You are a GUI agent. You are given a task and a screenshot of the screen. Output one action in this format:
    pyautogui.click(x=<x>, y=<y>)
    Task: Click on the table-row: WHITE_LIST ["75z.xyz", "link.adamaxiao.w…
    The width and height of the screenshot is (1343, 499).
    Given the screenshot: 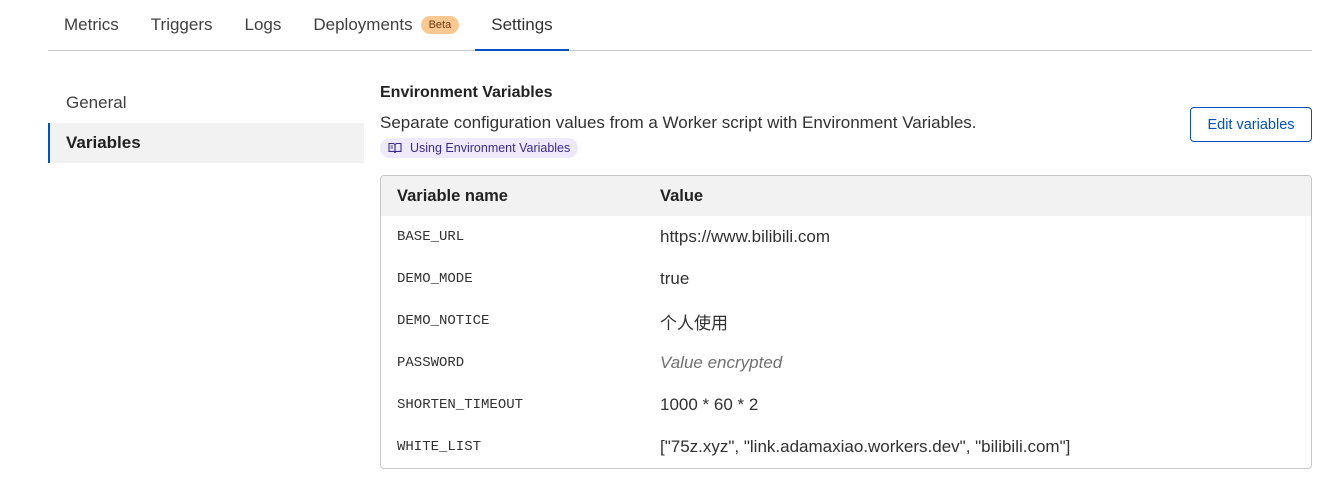 What is the action you would take?
    pyautogui.click(x=846, y=447)
    